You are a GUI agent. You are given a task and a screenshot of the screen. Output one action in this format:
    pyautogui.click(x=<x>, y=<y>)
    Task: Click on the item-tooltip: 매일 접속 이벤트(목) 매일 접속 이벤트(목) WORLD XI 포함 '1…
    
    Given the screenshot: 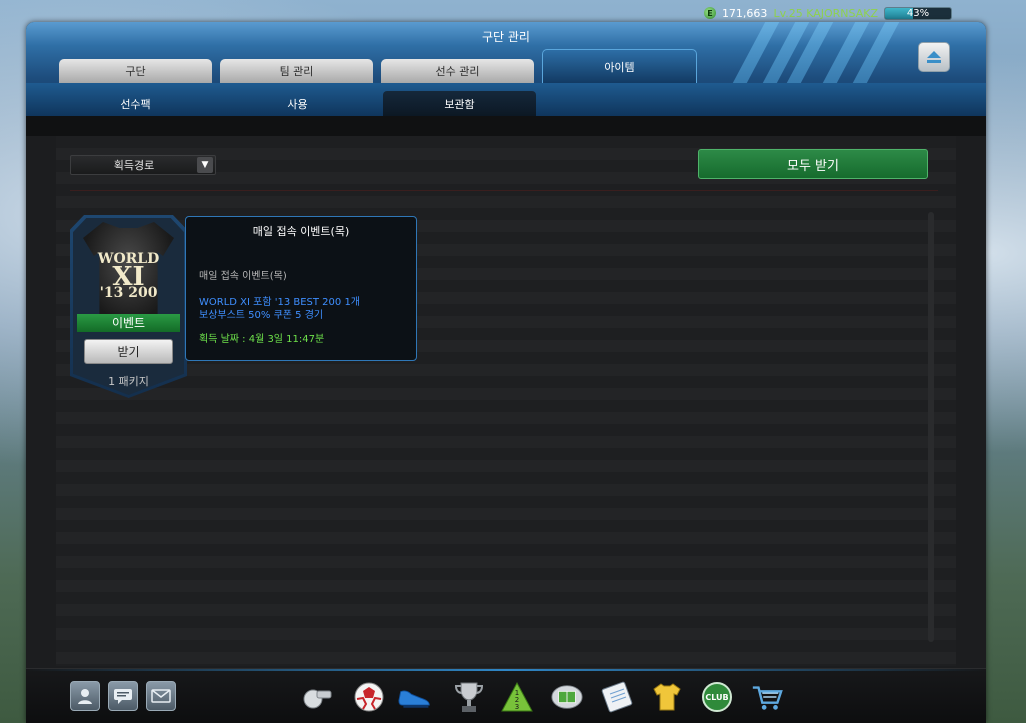 What is the action you would take?
    pyautogui.click(x=301, y=288)
    